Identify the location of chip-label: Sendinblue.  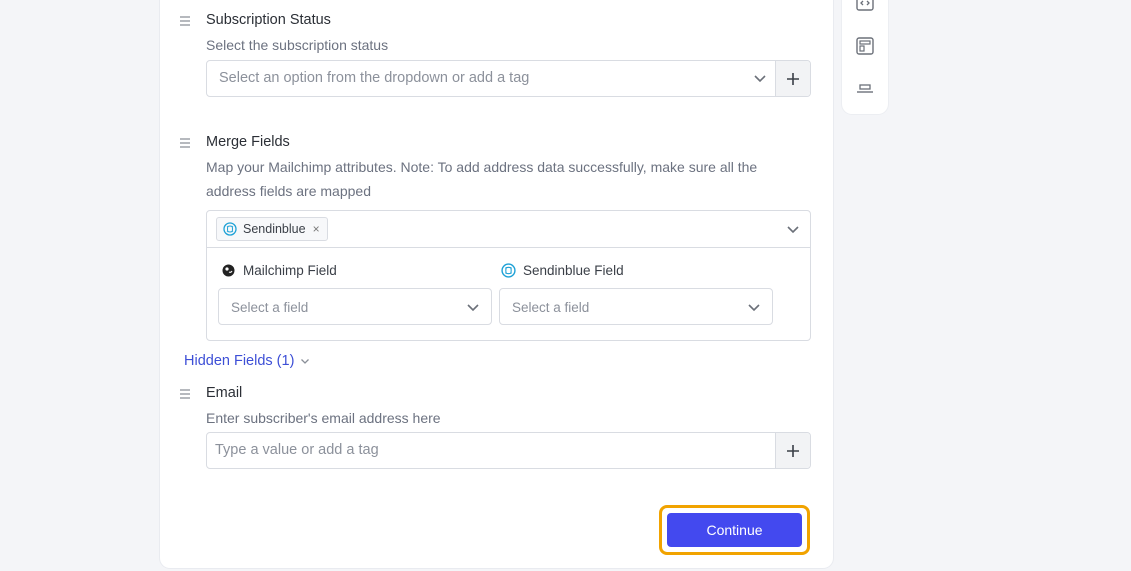
(274, 229).